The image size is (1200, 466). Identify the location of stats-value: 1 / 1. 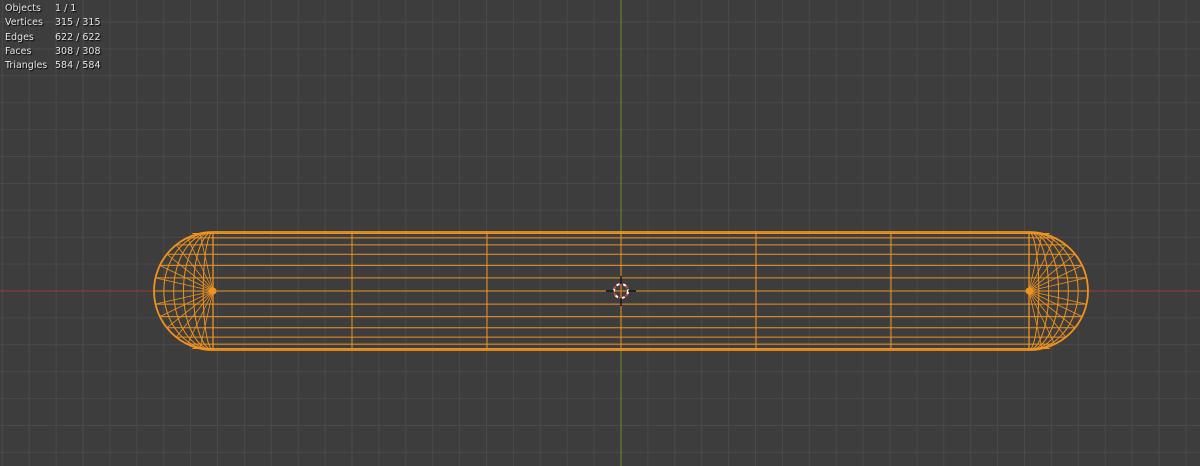
(66, 8).